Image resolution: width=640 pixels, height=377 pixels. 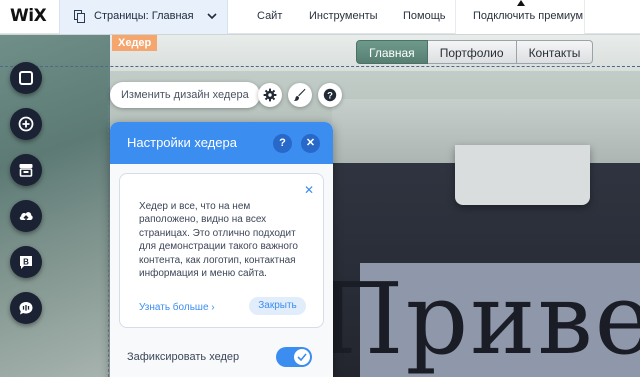 I want to click on store-icon, so click(x=26, y=170).